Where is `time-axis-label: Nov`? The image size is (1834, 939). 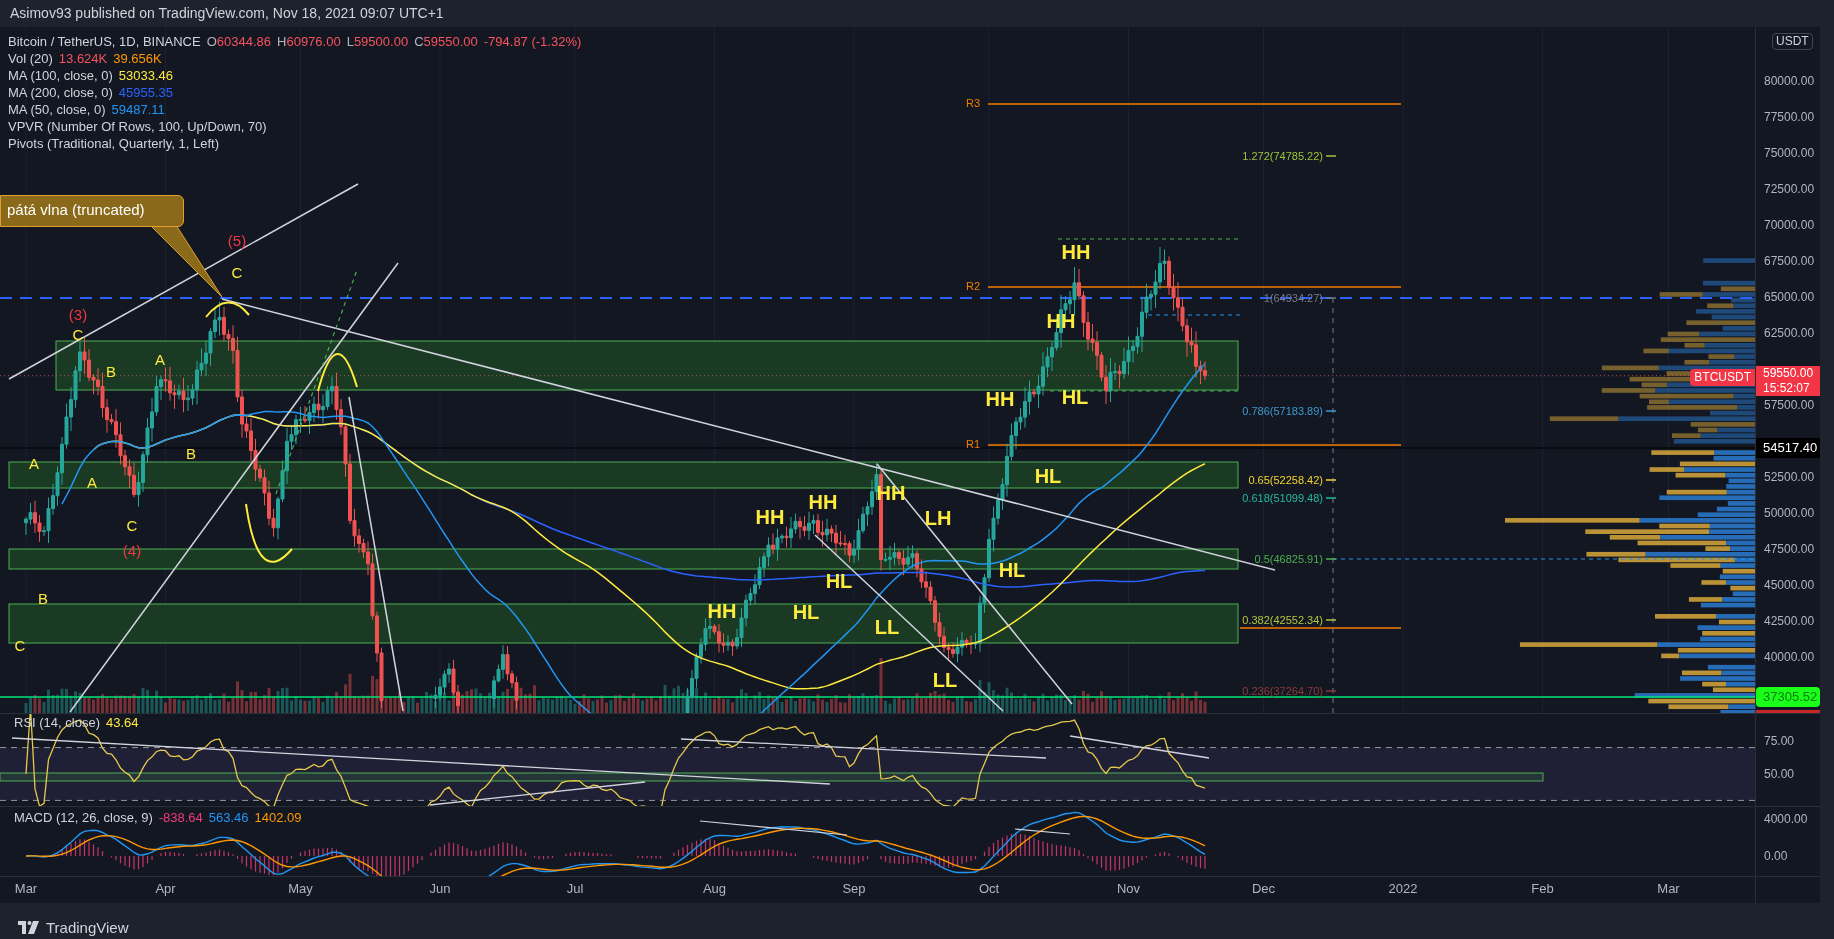
time-axis-label: Nov is located at coordinates (1128, 888).